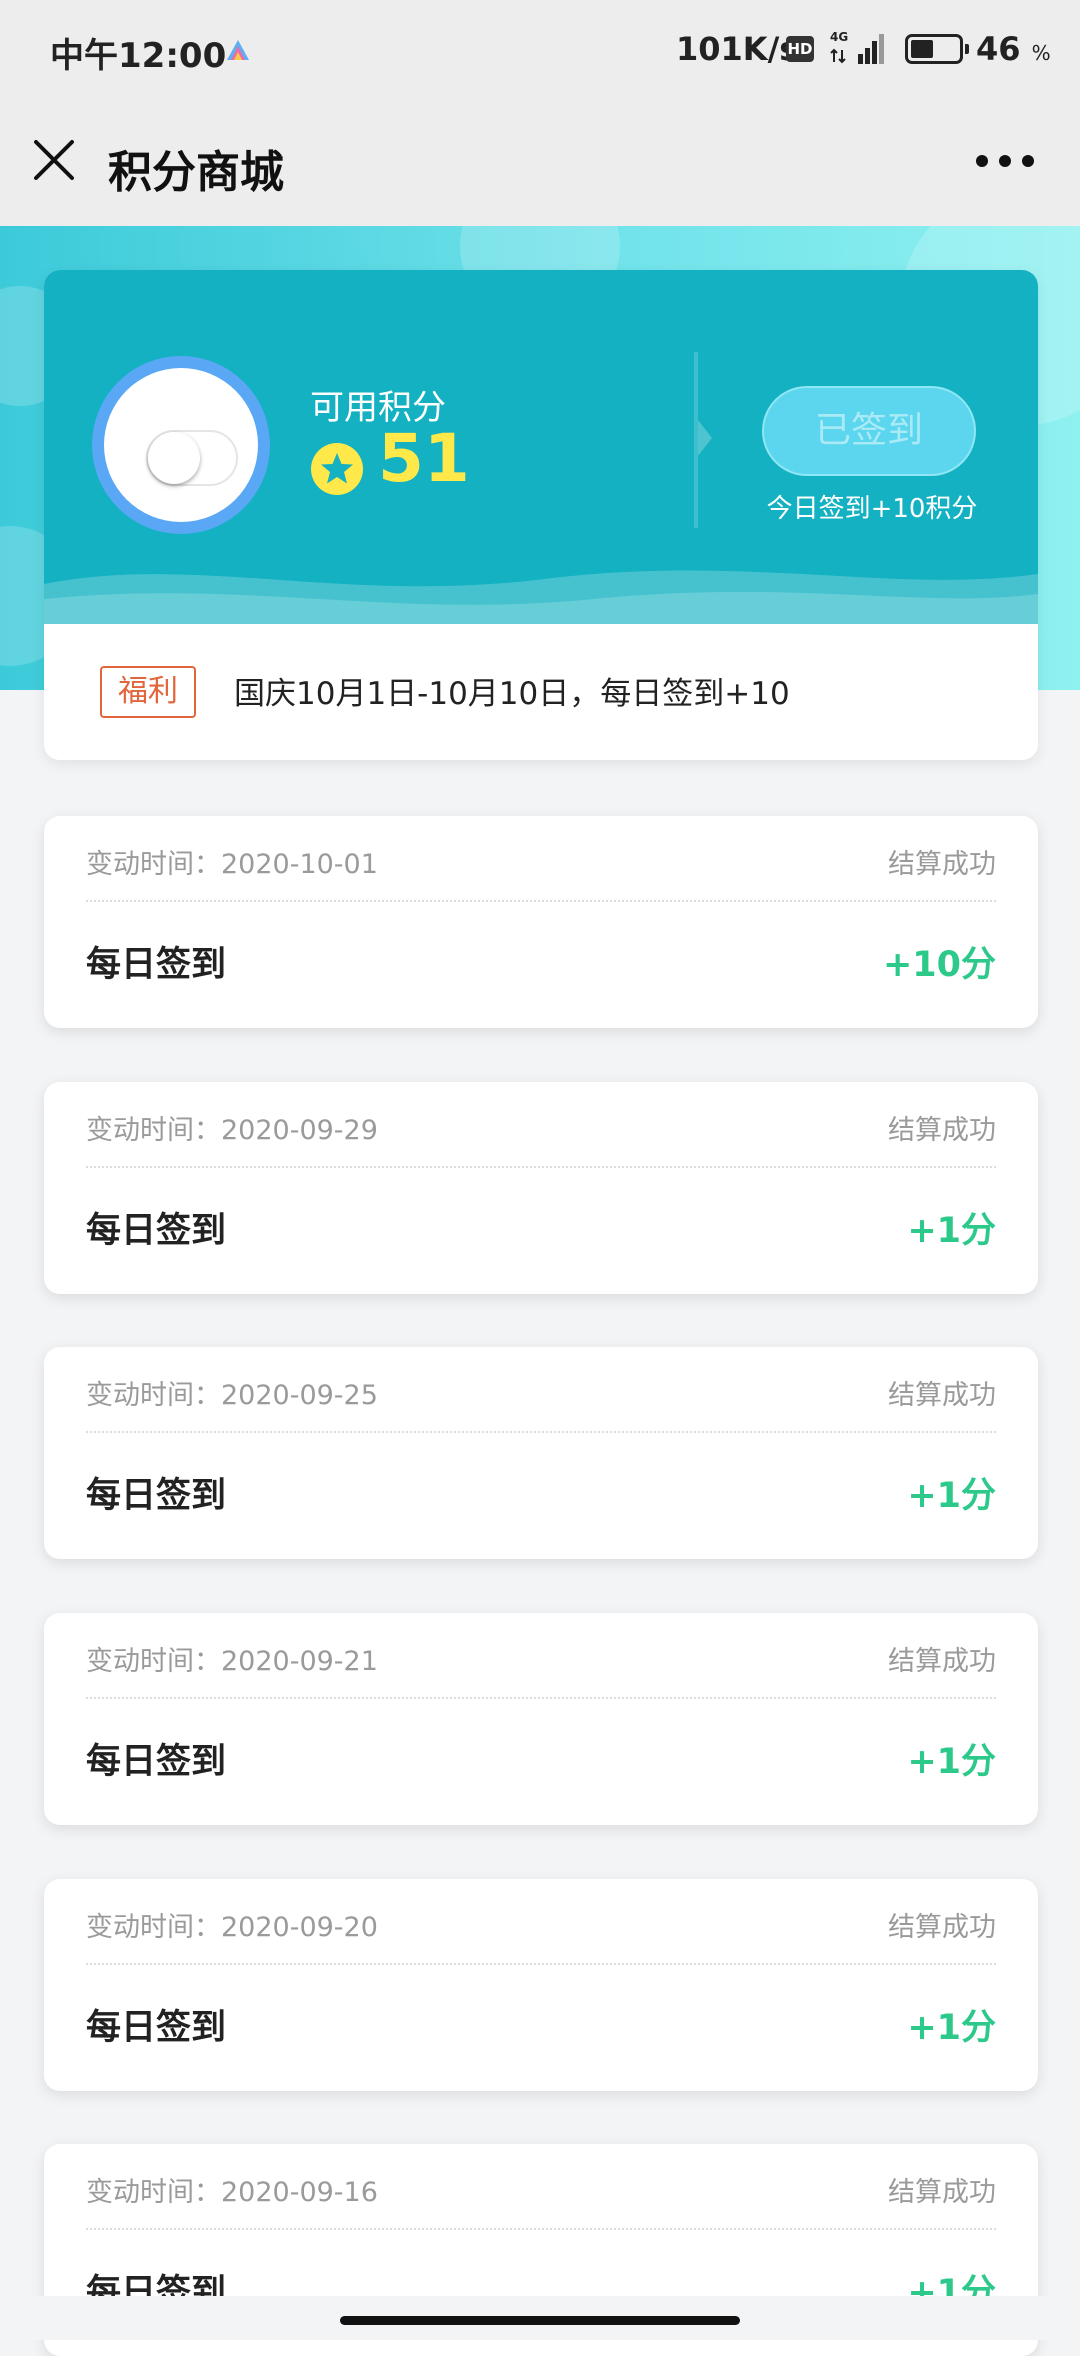 The height and width of the screenshot is (2356, 1080). Describe the element at coordinates (800, 49) in the screenshot. I see `hd-badge: HD` at that location.